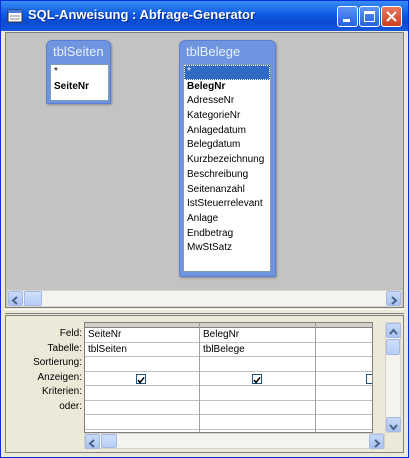  Describe the element at coordinates (344, 335) in the screenshot. I see `feld-cell` at that location.